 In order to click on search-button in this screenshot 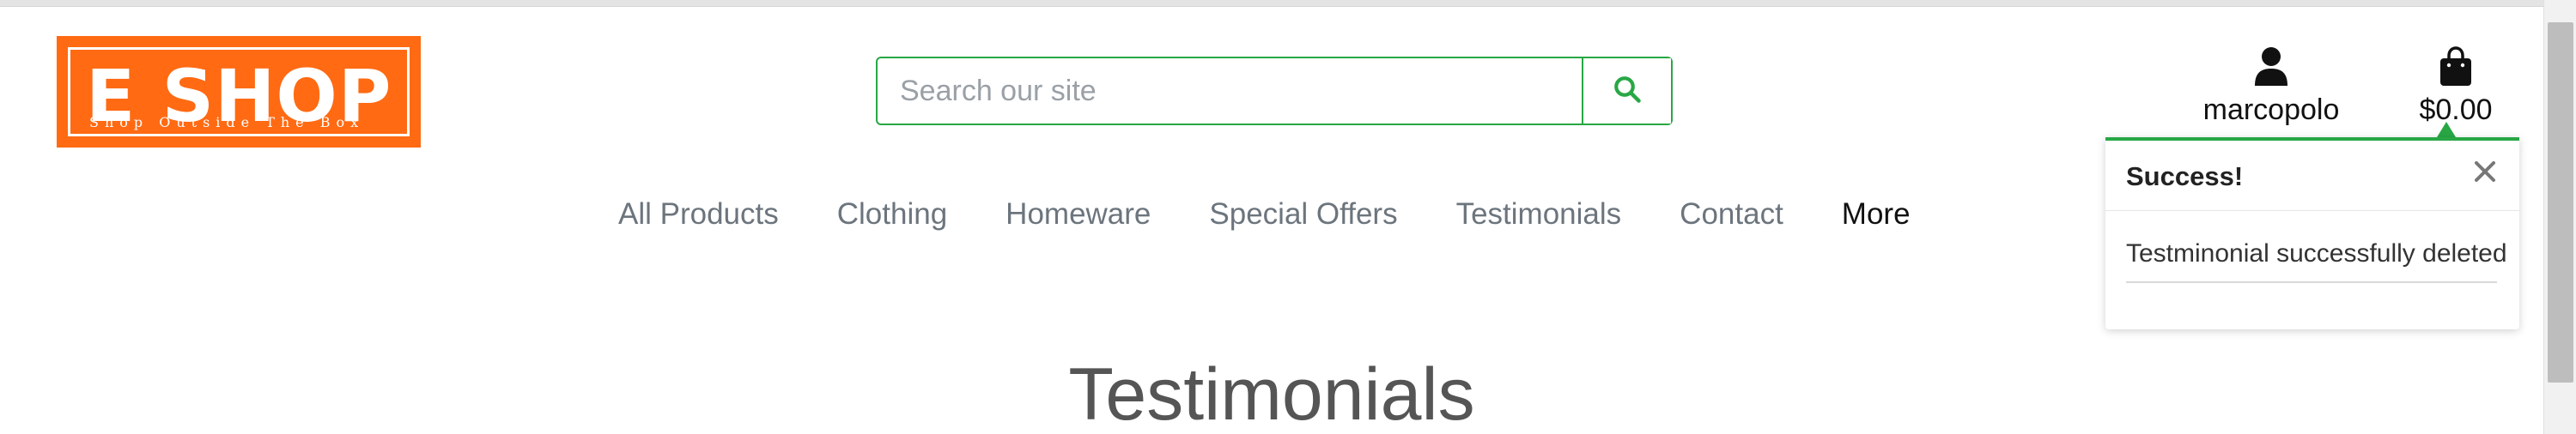, I will do `click(1627, 91)`.